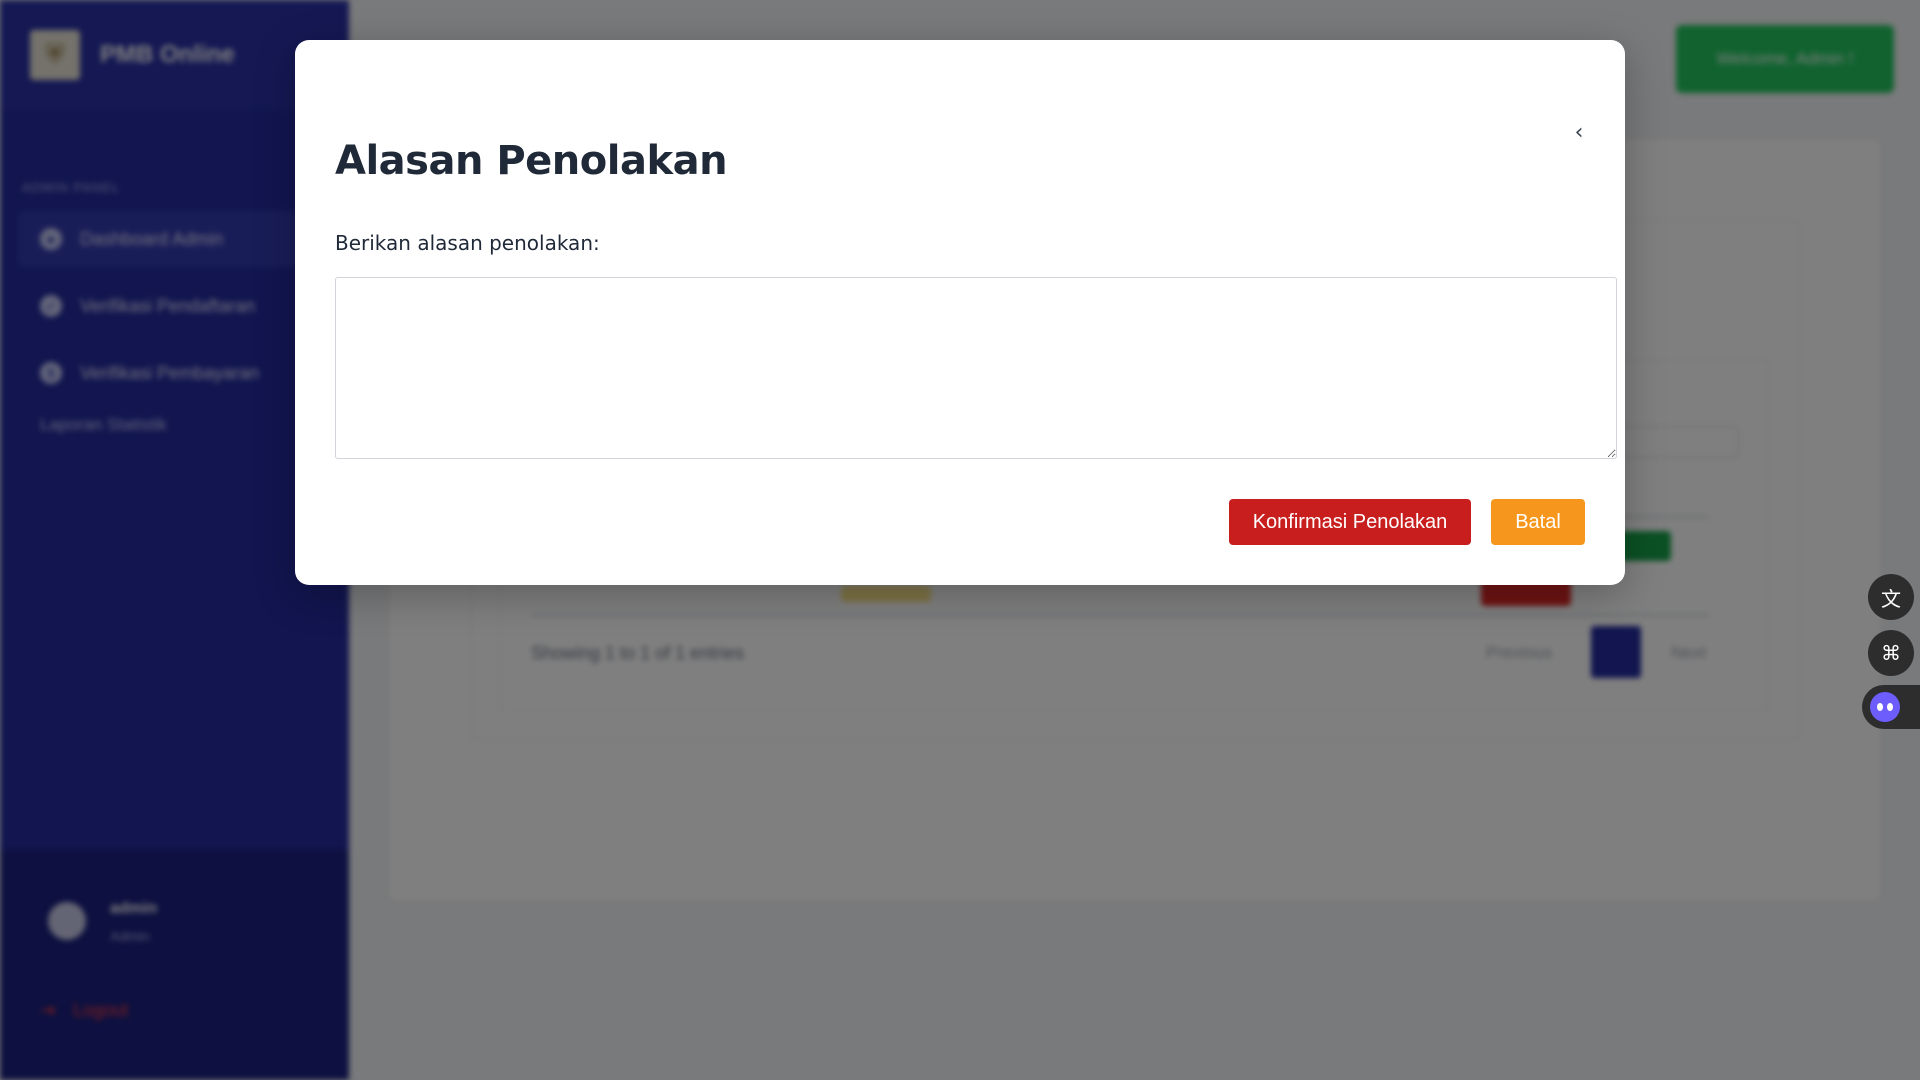 This screenshot has width=1920, height=1080. I want to click on reason-label: Berikan alasan penolakan:, so click(467, 243).